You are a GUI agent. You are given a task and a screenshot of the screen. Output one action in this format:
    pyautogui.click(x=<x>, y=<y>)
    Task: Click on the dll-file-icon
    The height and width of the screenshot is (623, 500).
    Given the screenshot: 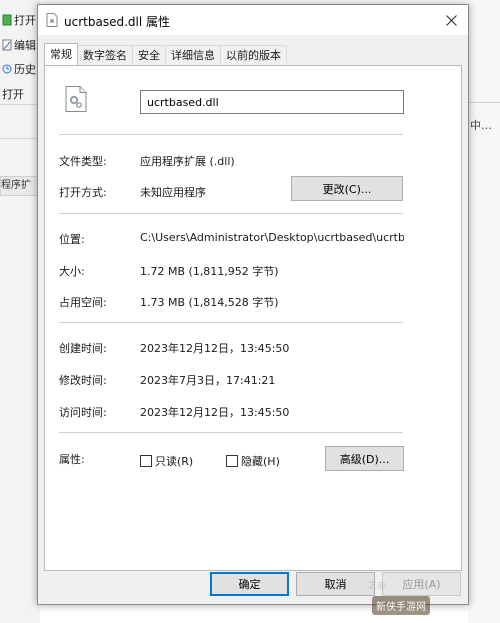 What is the action you would take?
    pyautogui.click(x=76, y=99)
    